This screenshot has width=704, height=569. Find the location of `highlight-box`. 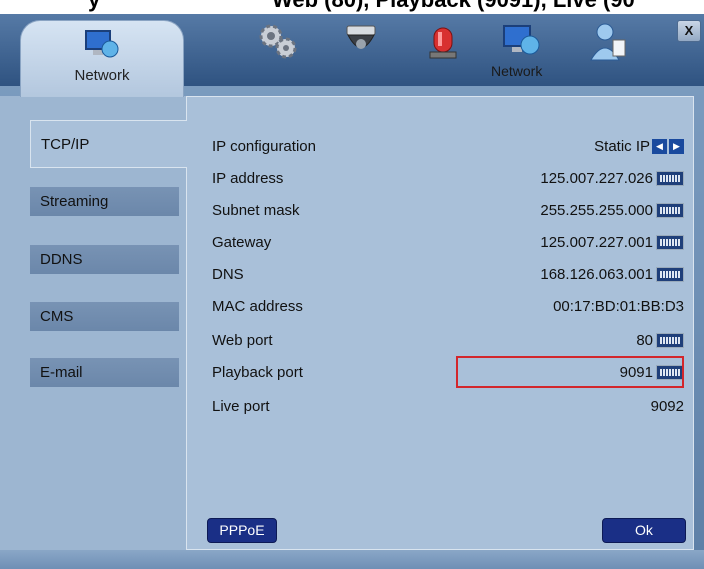

highlight-box is located at coordinates (570, 372).